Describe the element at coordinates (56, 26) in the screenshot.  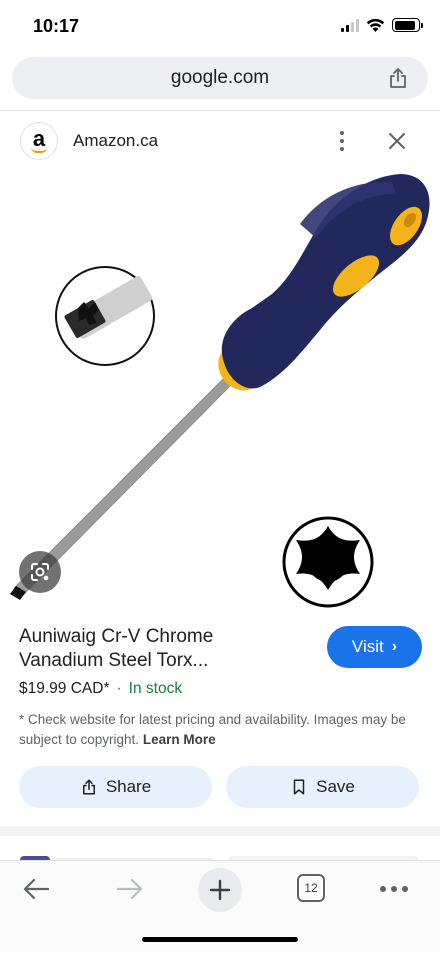
I see `status-time: 10:17` at that location.